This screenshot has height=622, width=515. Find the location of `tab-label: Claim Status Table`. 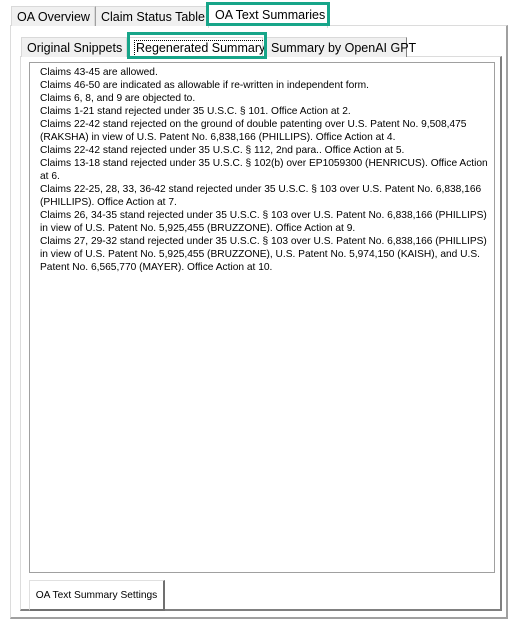

tab-label: Claim Status Table is located at coordinates (153, 17).